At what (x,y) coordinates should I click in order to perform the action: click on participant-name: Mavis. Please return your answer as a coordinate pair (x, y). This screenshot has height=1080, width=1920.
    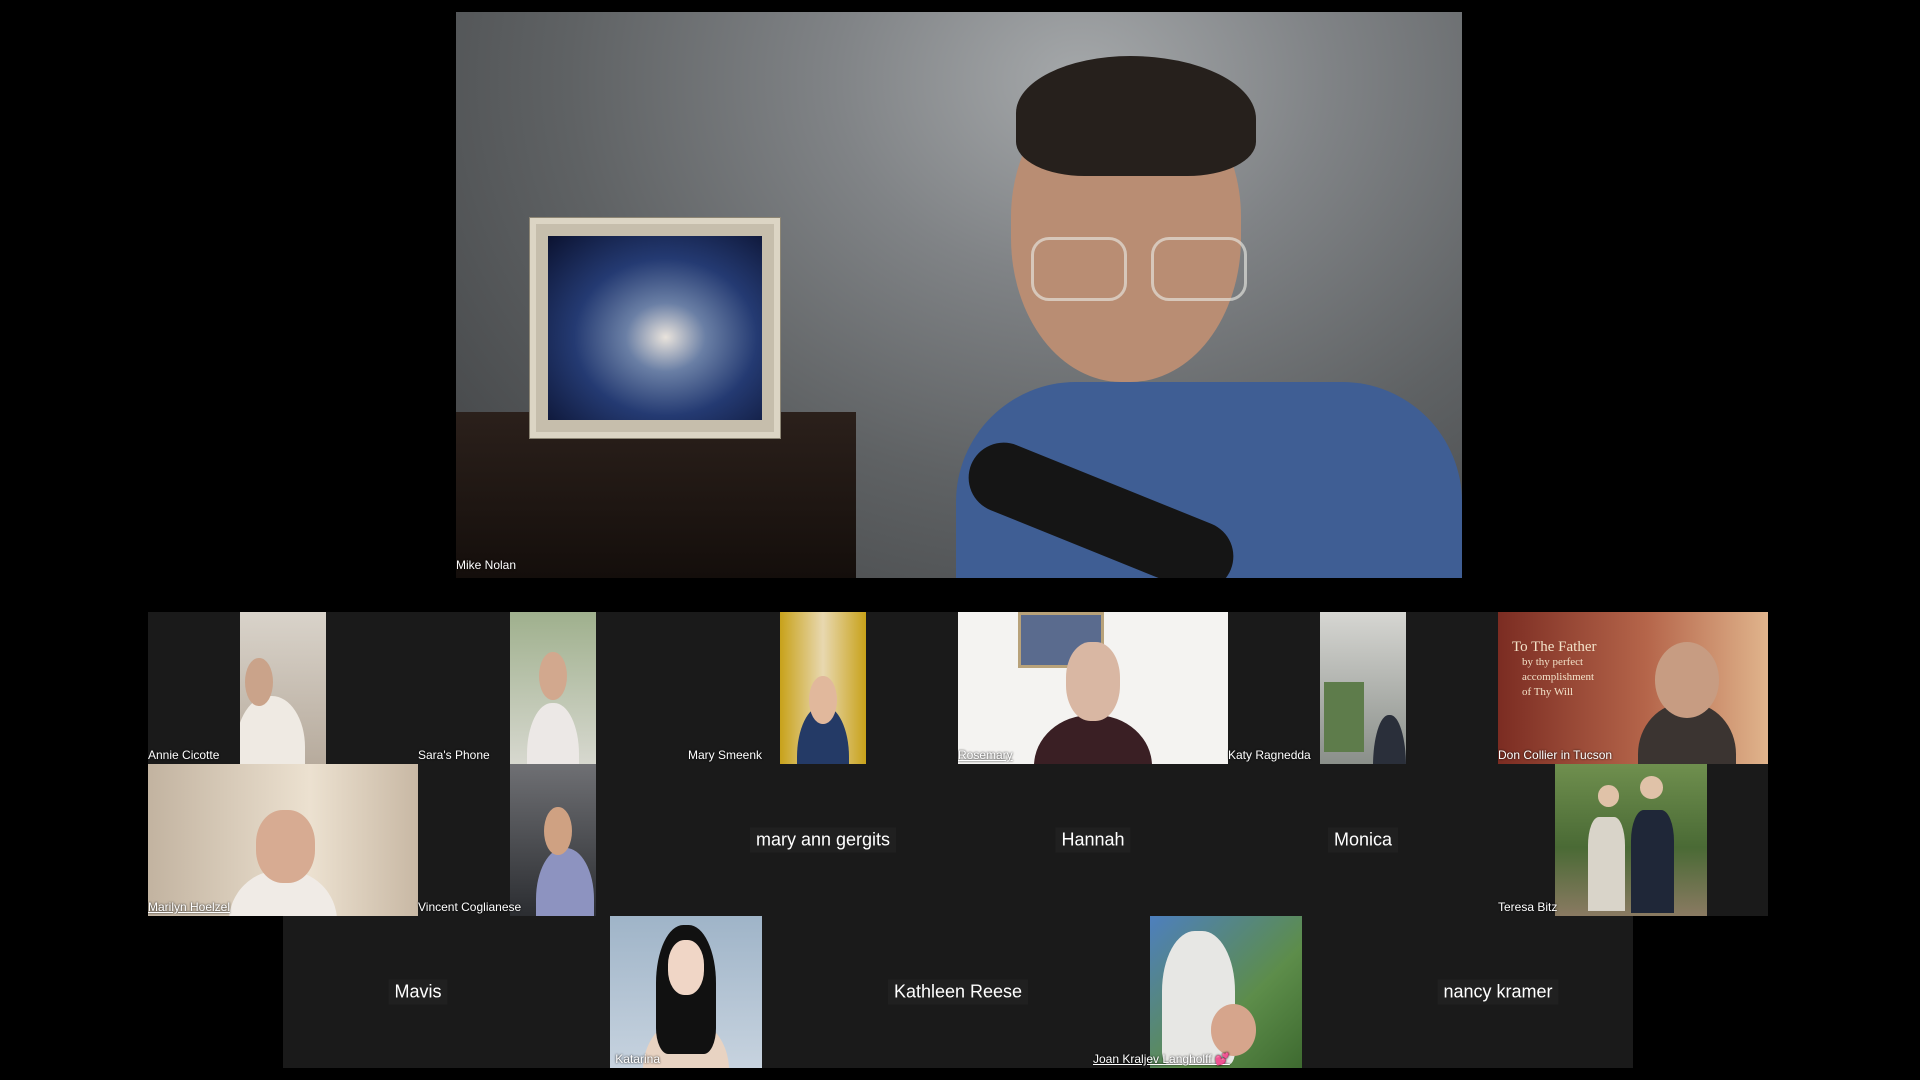
    Looking at the image, I should click on (418, 992).